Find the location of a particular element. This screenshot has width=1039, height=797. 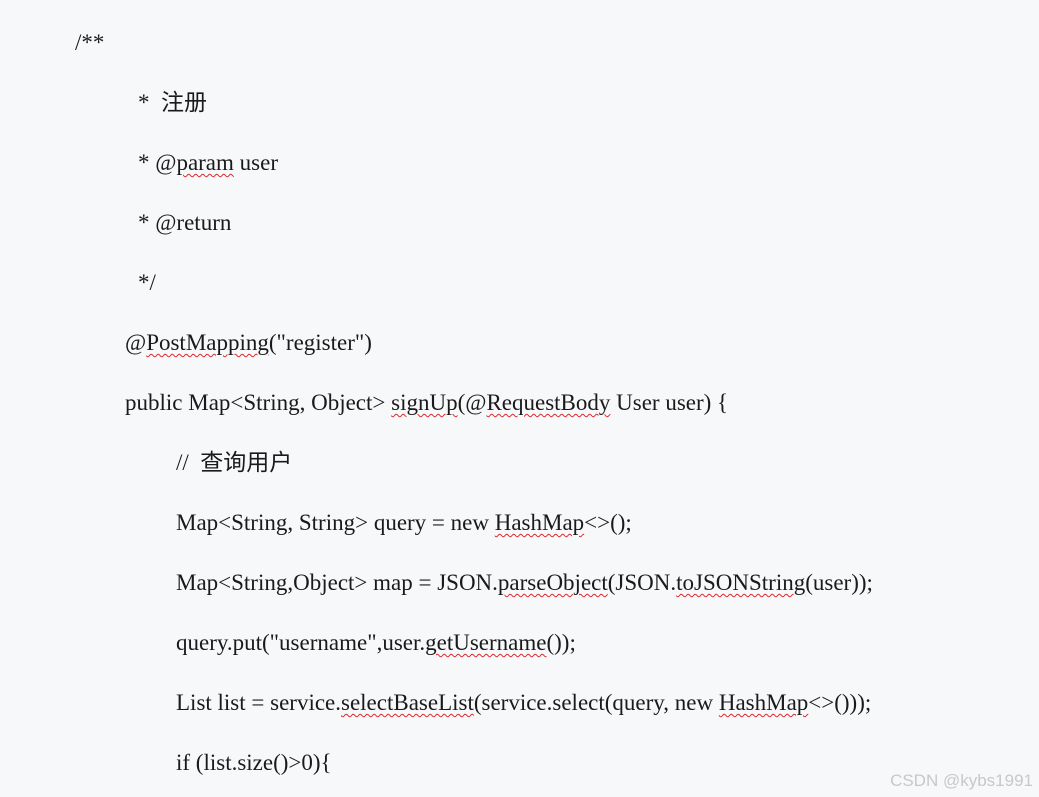

code-line: * @param user is located at coordinates (208, 163).